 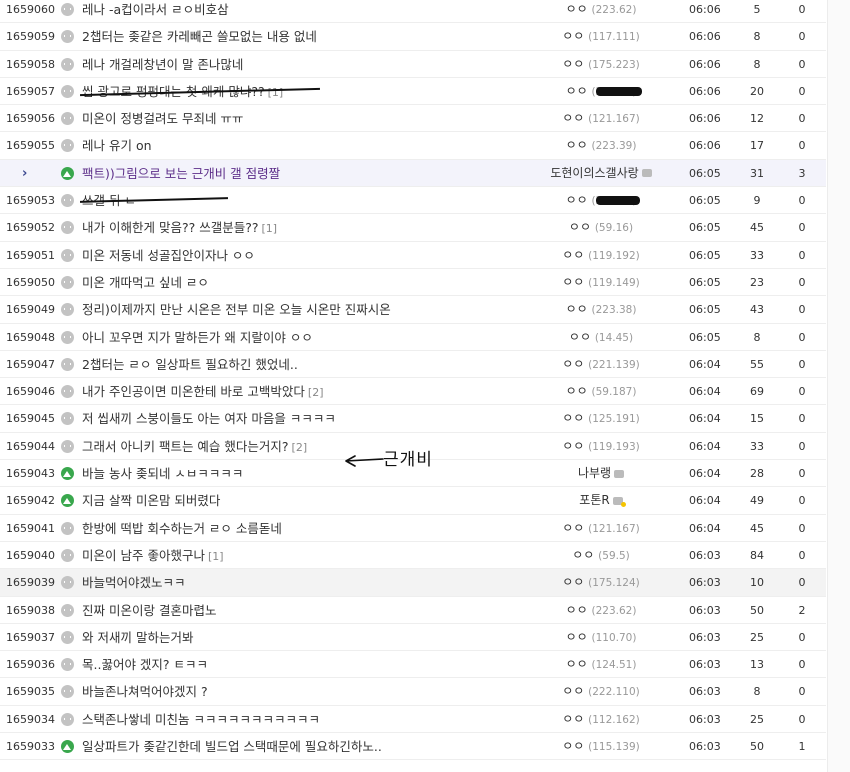 I want to click on post-title-link: 와 저새끼 말하는거봐, so click(x=137, y=637).